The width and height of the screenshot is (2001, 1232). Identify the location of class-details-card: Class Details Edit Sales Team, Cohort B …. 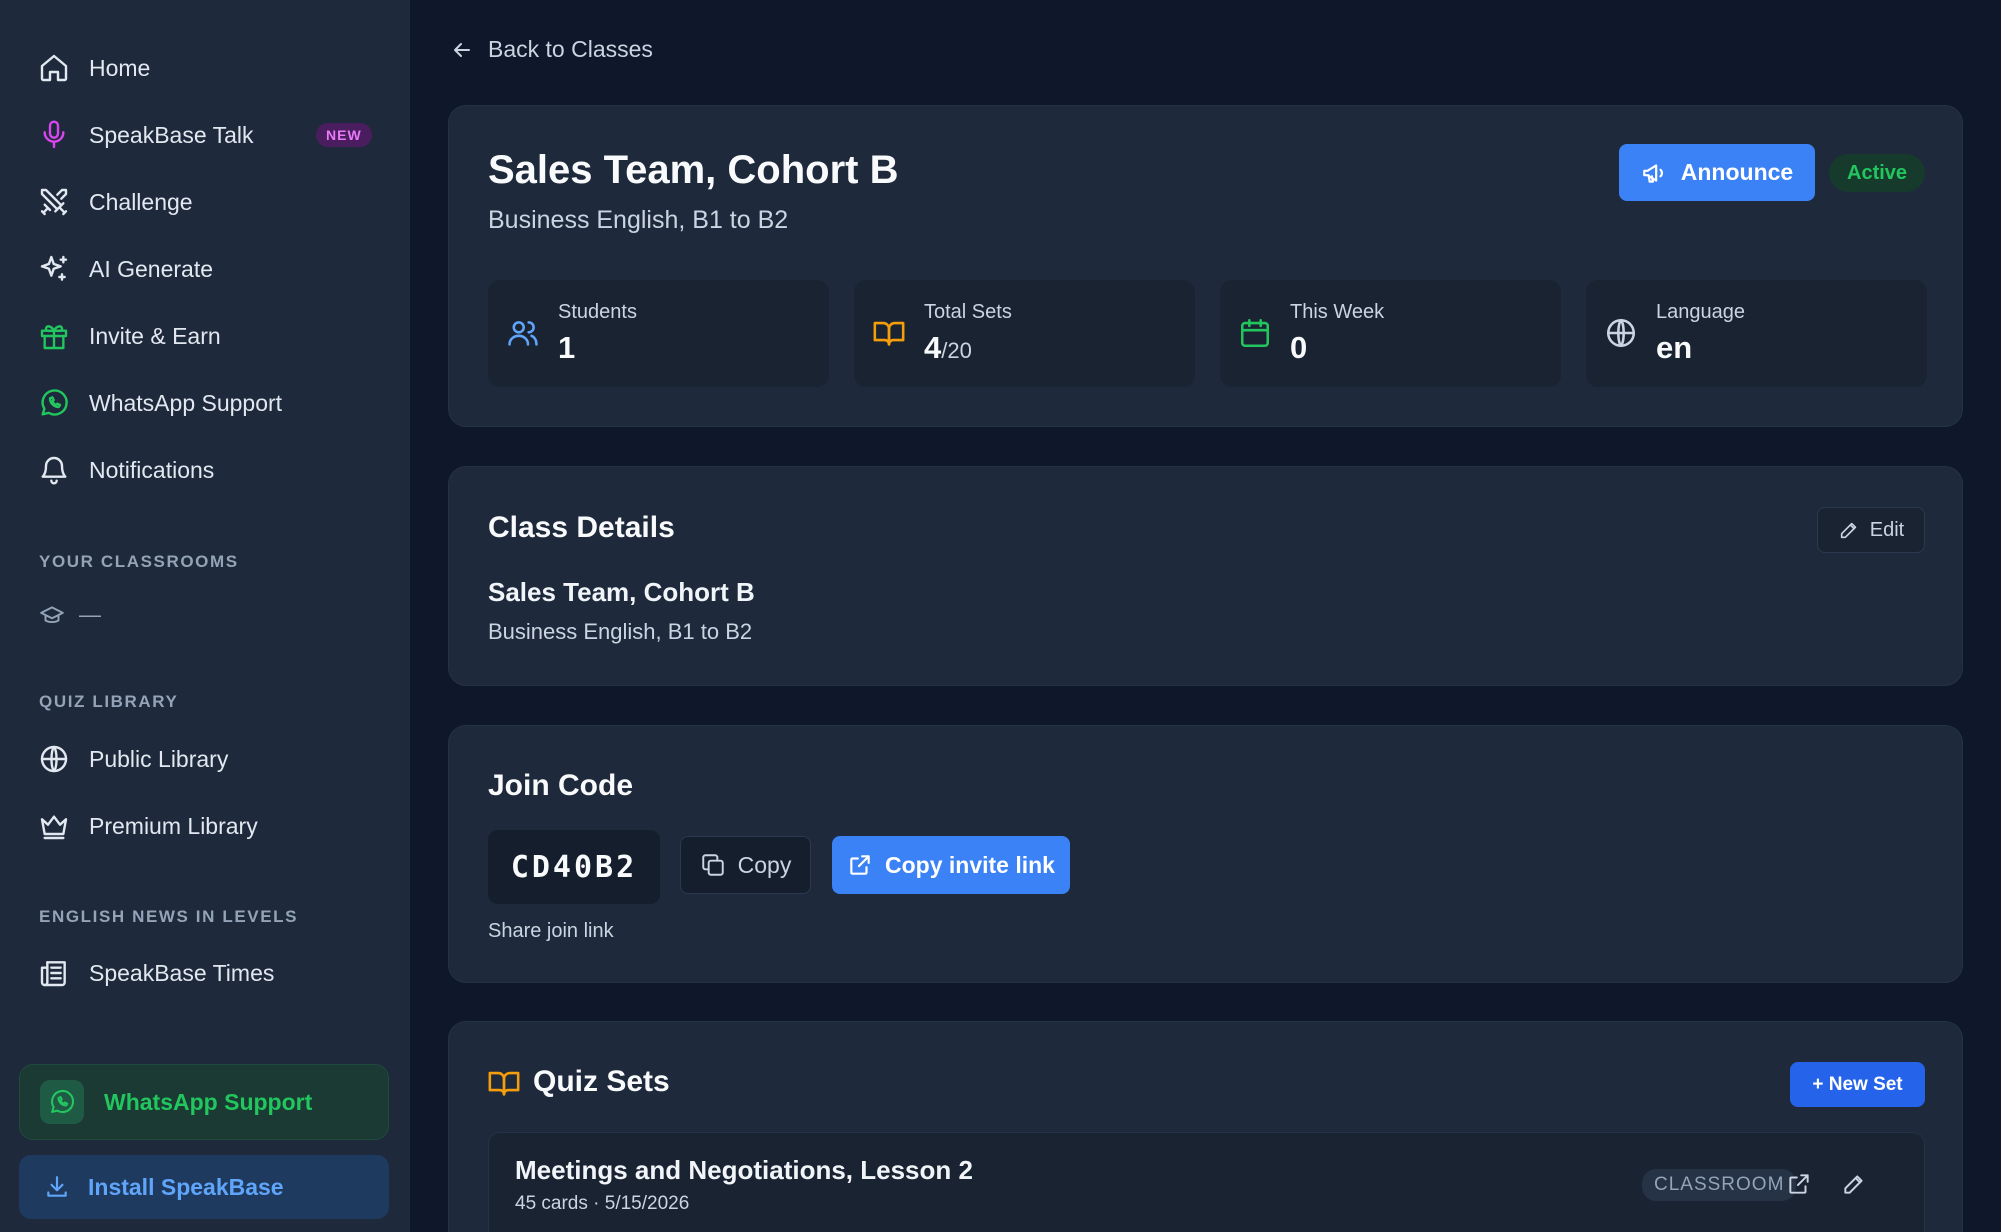
(1205, 576).